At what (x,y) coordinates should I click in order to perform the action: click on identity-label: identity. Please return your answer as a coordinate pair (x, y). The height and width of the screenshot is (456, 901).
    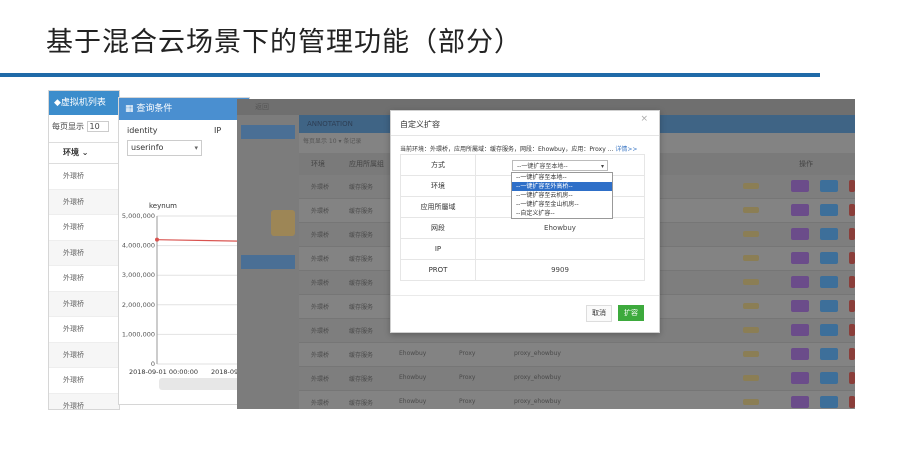
    Looking at the image, I should click on (142, 130).